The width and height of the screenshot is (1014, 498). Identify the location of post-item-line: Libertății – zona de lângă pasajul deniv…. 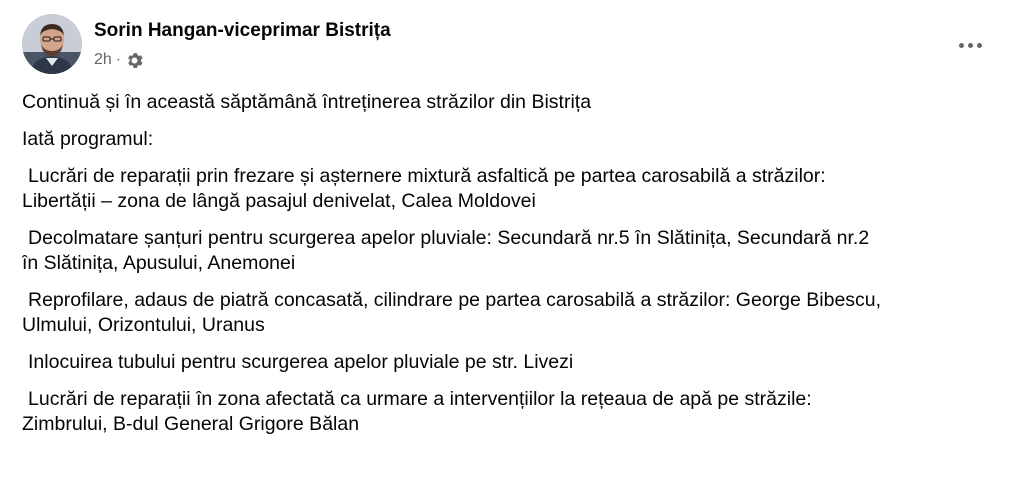
(279, 201).